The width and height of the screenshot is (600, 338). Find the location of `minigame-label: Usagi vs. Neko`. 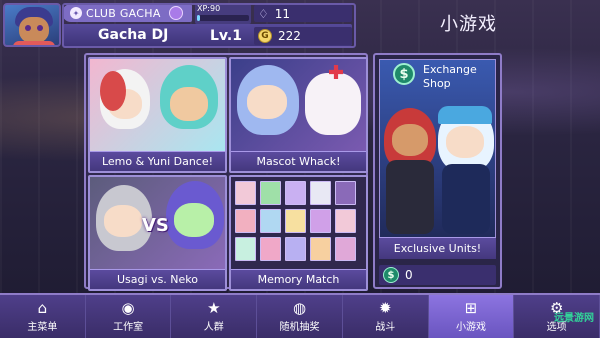

minigame-label: Usagi vs. Neko is located at coordinates (157, 279).